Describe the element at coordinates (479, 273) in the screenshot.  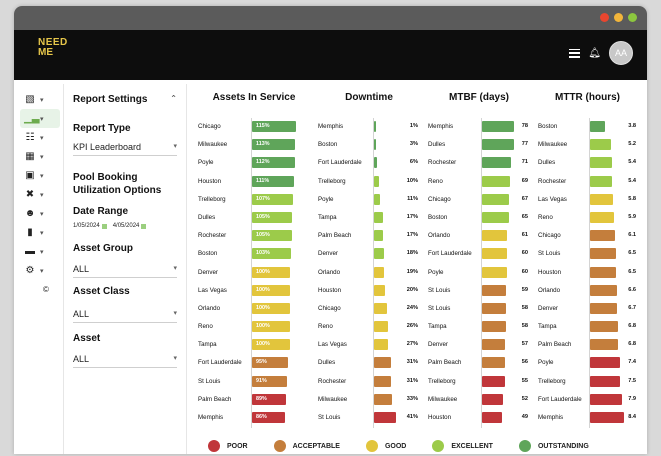
I see `table-row: Poyle 60` at that location.